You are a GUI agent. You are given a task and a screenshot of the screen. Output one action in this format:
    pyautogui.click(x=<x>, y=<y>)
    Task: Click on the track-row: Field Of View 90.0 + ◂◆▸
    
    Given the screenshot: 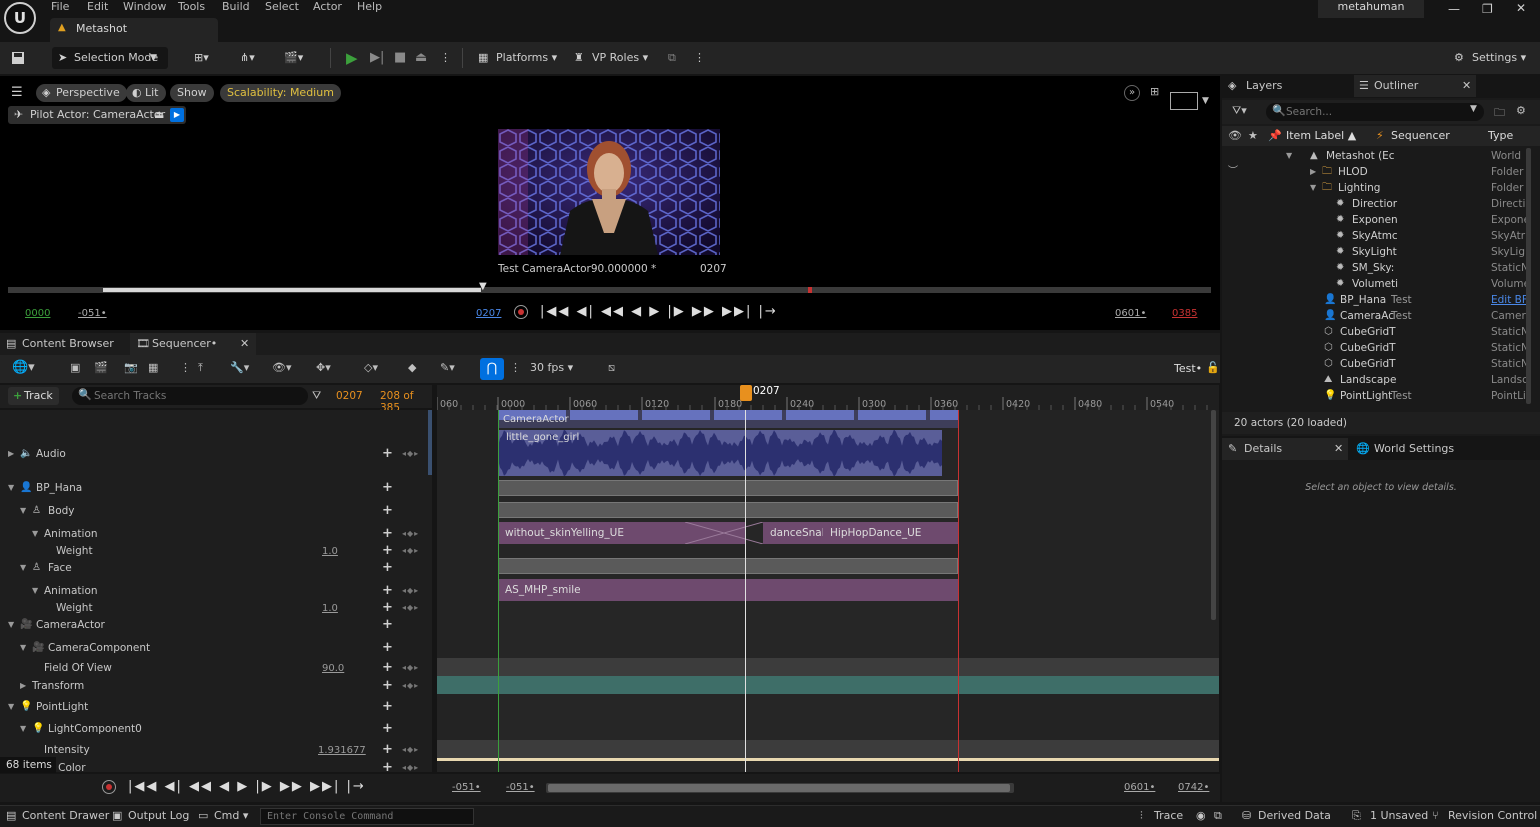 What is the action you would take?
    pyautogui.click(x=216, y=668)
    